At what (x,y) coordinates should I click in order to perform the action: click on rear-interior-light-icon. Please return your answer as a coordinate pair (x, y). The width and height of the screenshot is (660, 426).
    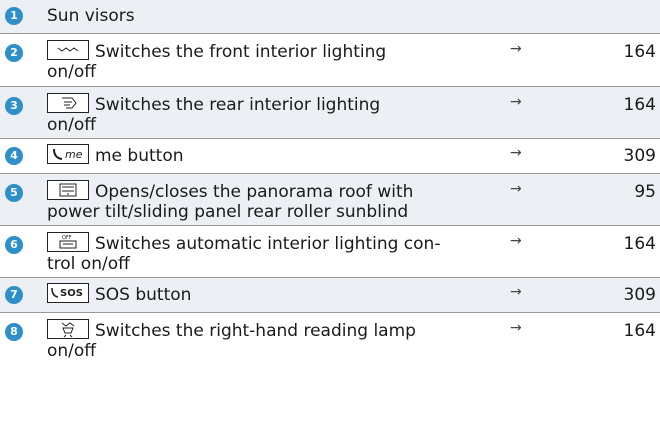
    Looking at the image, I should click on (68, 103).